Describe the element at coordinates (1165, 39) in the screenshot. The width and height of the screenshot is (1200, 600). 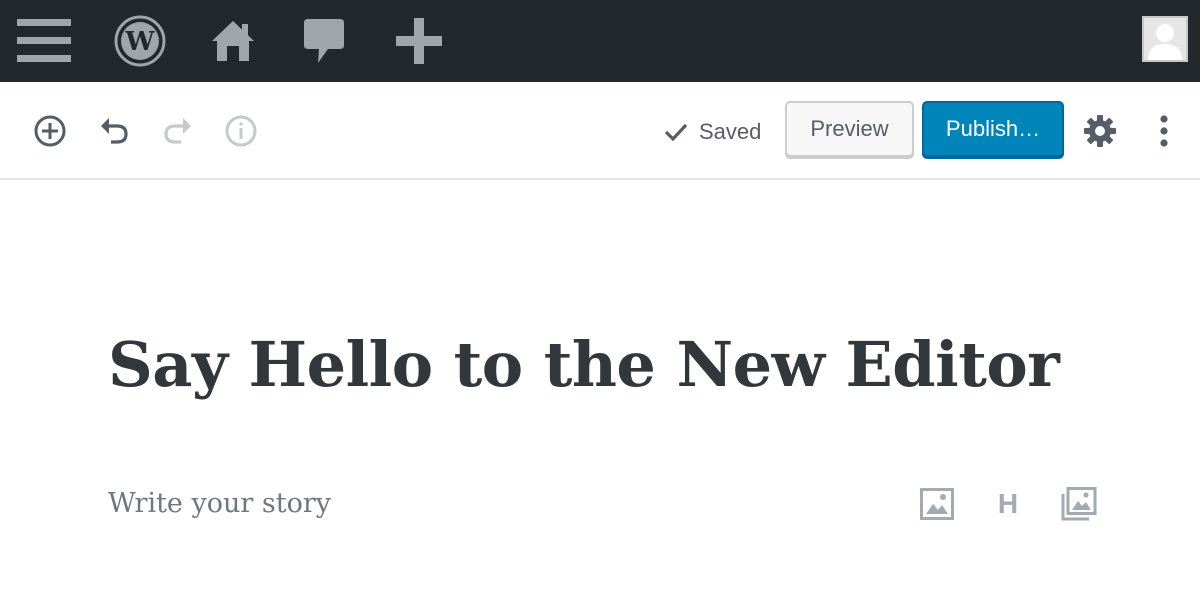
I see `user-avatar-icon` at that location.